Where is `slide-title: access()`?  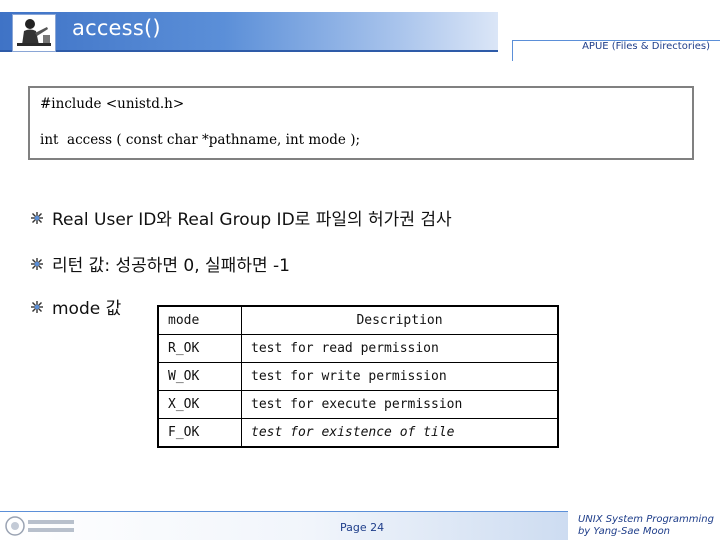
slide-title: access() is located at coordinates (116, 28).